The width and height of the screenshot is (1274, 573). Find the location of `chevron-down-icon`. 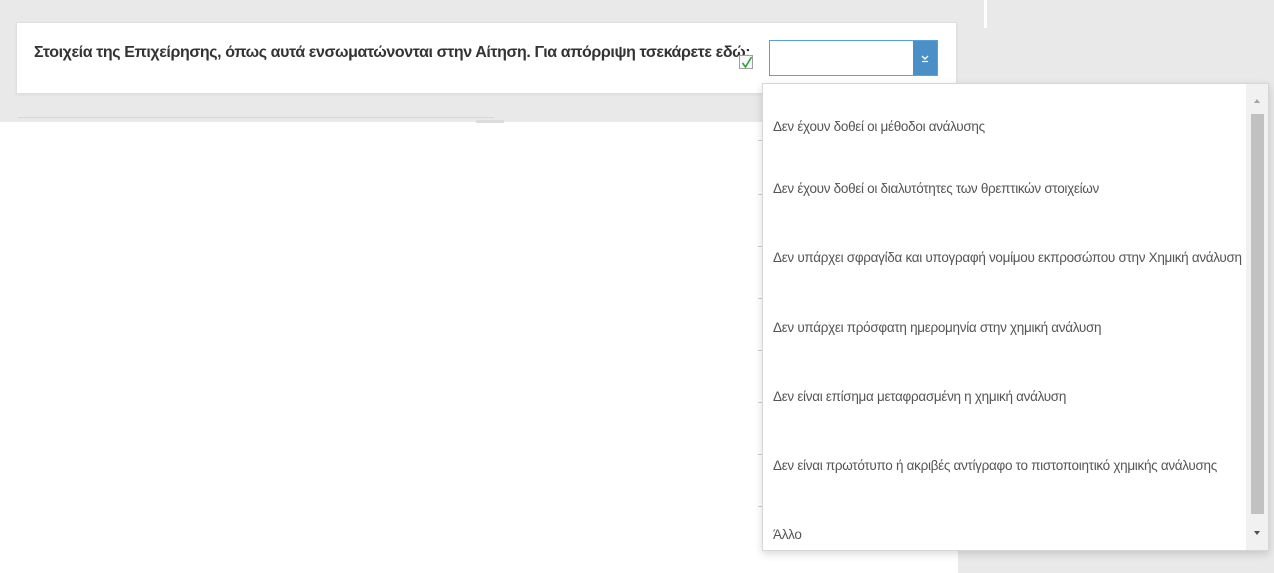

chevron-down-icon is located at coordinates (925, 59).